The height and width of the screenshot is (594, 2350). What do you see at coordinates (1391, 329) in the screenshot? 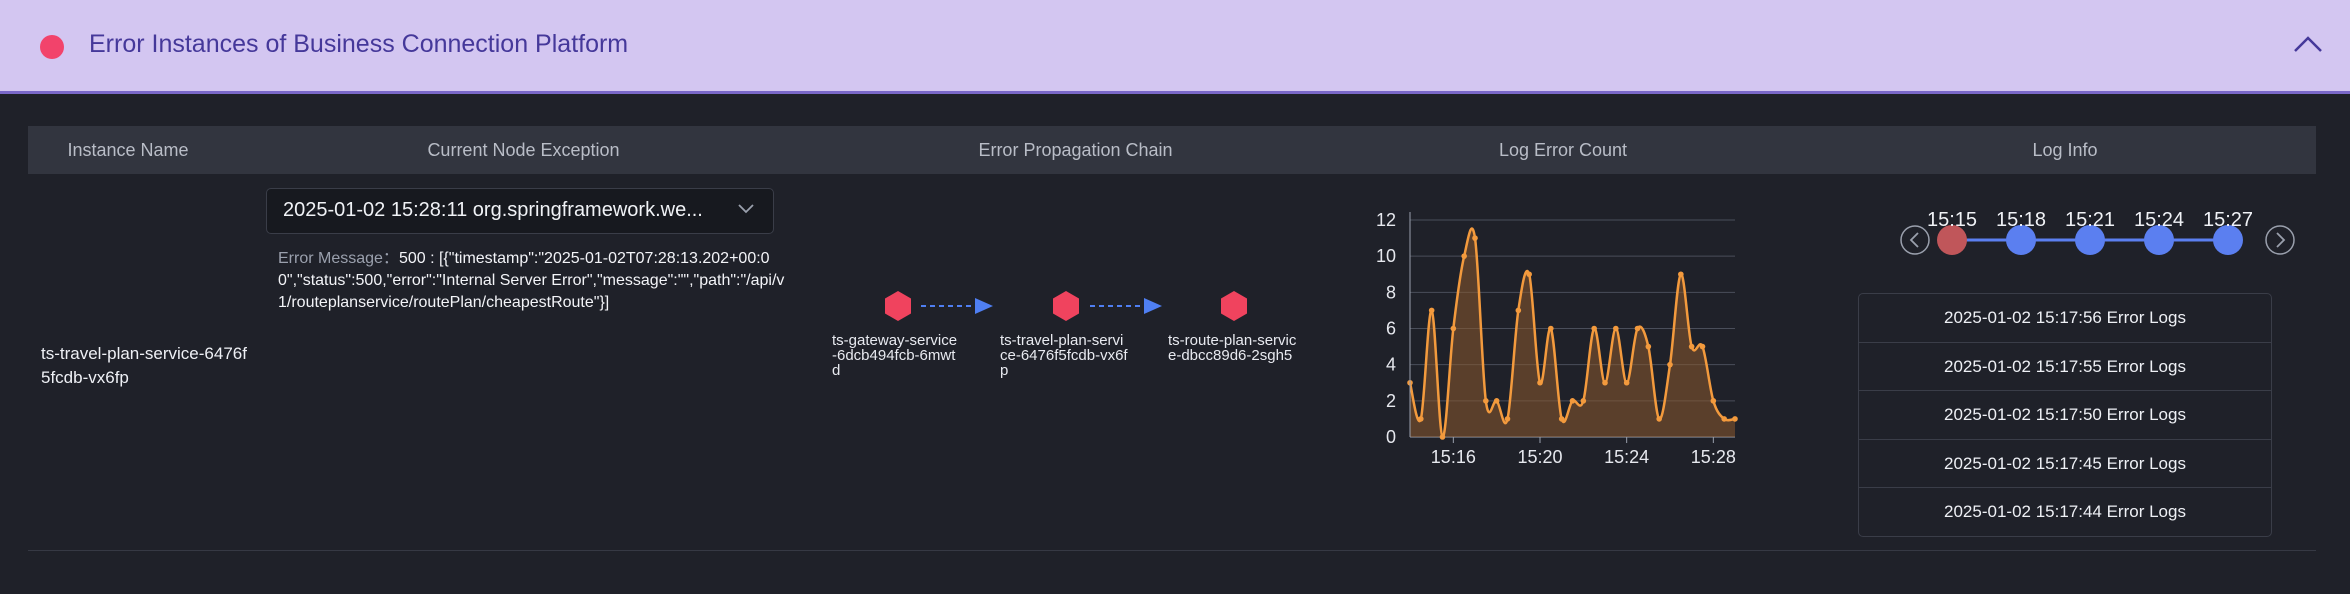
I see `y-tick-label: 6` at bounding box center [1391, 329].